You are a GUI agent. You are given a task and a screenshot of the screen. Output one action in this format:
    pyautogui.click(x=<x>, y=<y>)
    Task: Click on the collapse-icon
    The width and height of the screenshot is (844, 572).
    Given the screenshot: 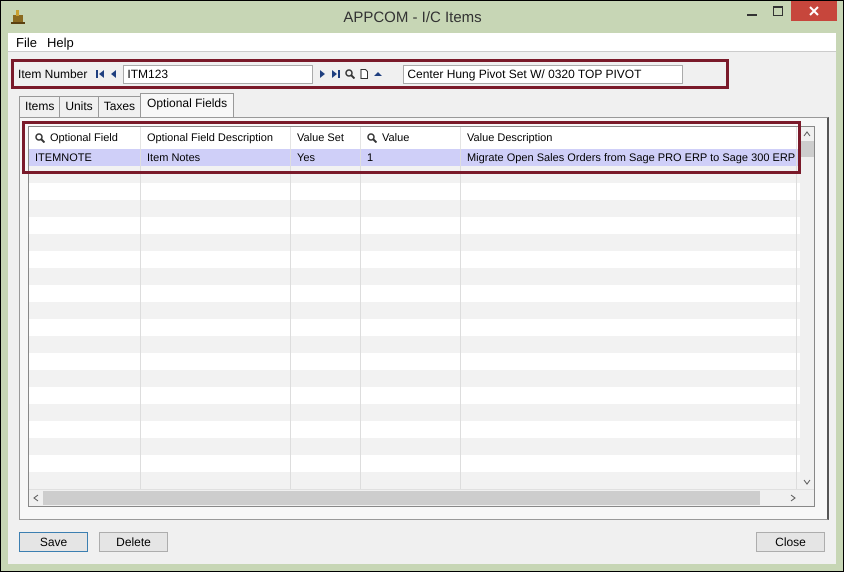 What is the action you would take?
    pyautogui.click(x=378, y=74)
    